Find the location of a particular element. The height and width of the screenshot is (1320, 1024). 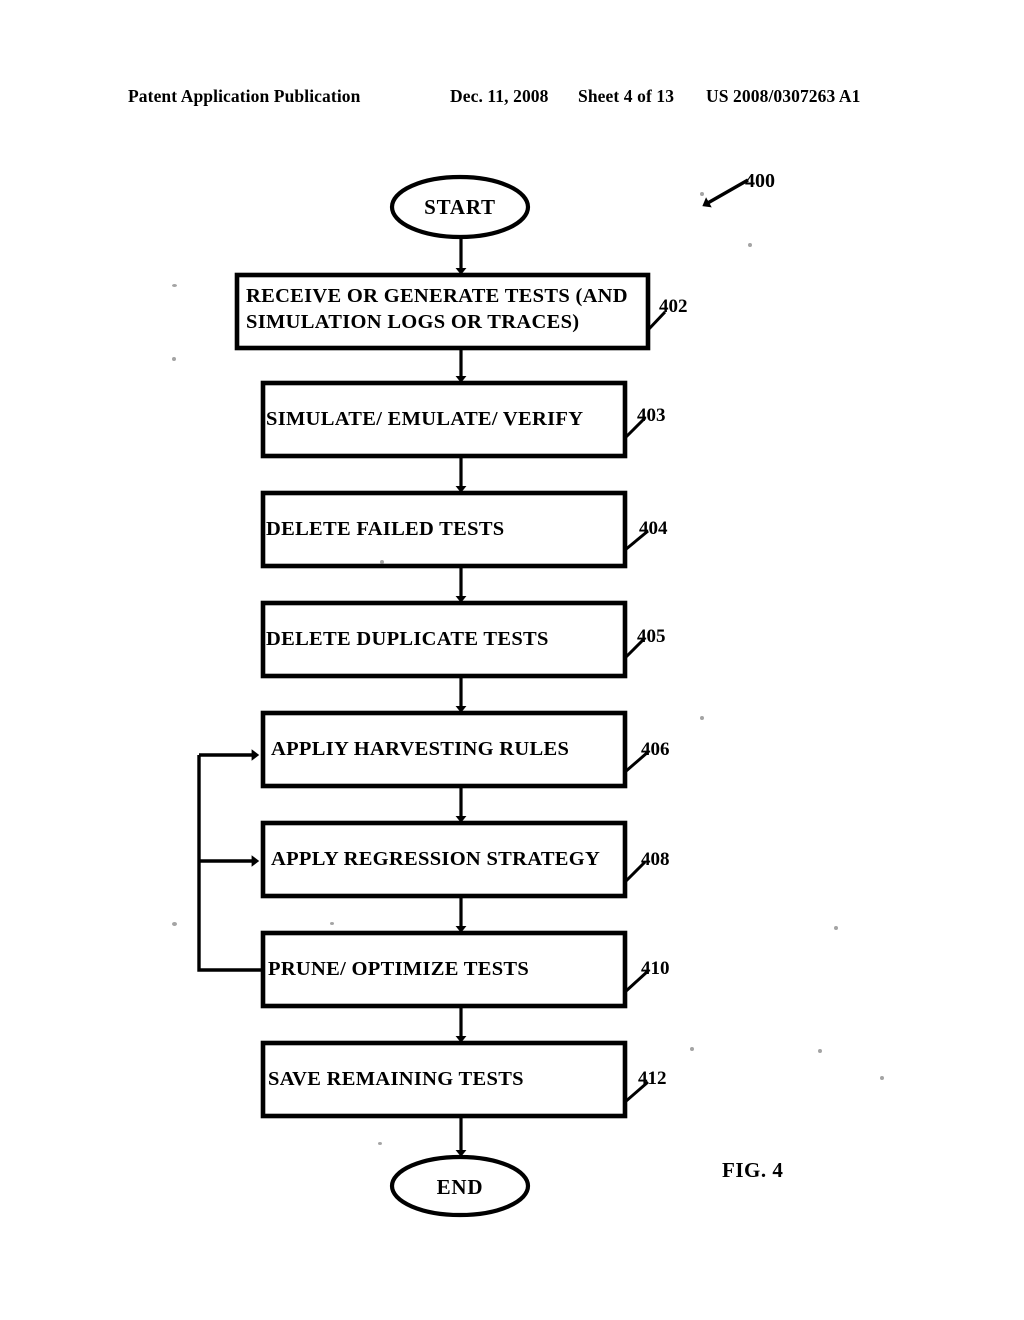

reference-numeral-408: 408 is located at coordinates (655, 859).